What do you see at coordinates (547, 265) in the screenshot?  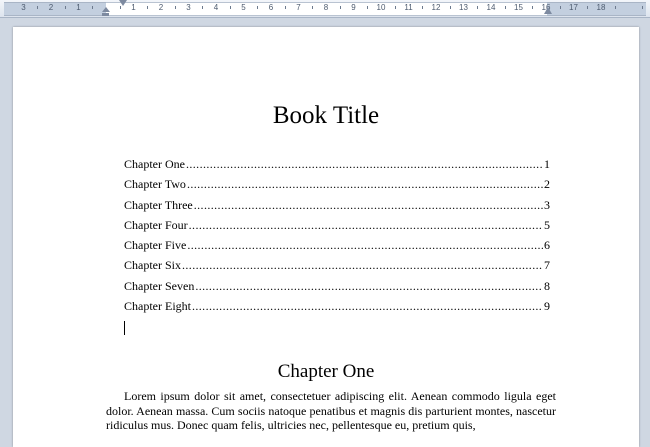 I see `toc-entry-page: 7` at bounding box center [547, 265].